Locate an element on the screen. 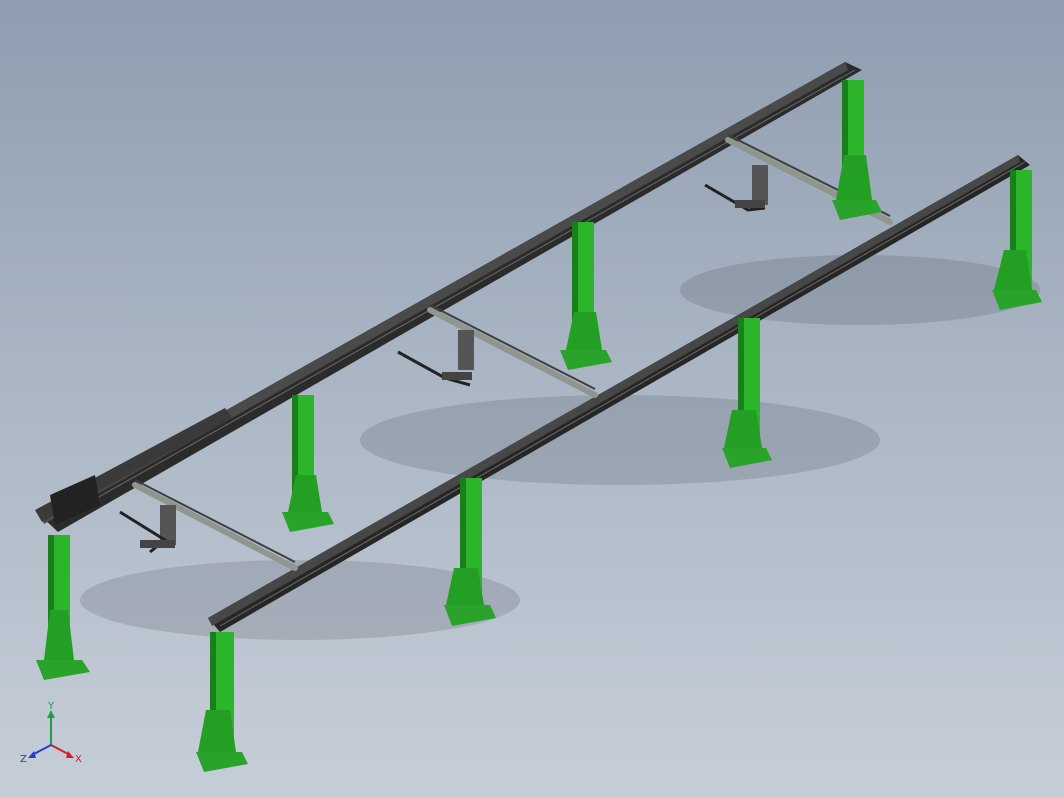  x-axis-head is located at coordinates (70, 754).